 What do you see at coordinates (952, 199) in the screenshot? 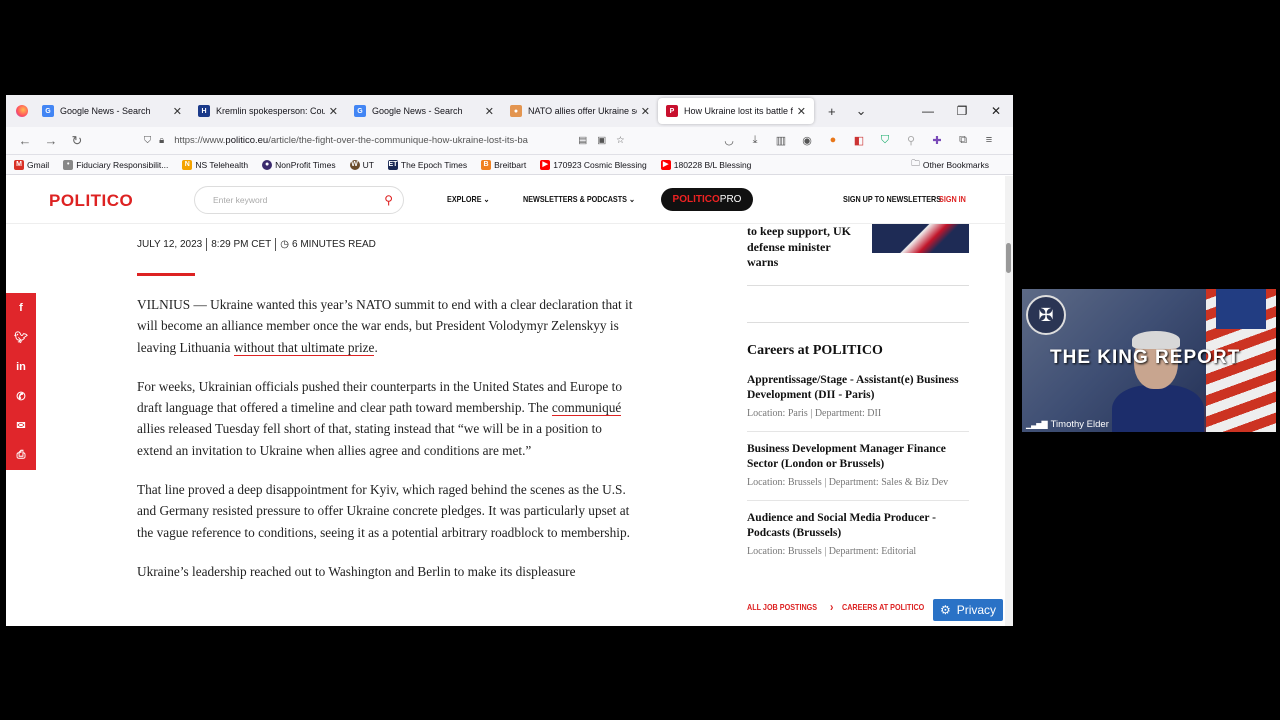
I see `signin-link: SIGN IN` at bounding box center [952, 199].